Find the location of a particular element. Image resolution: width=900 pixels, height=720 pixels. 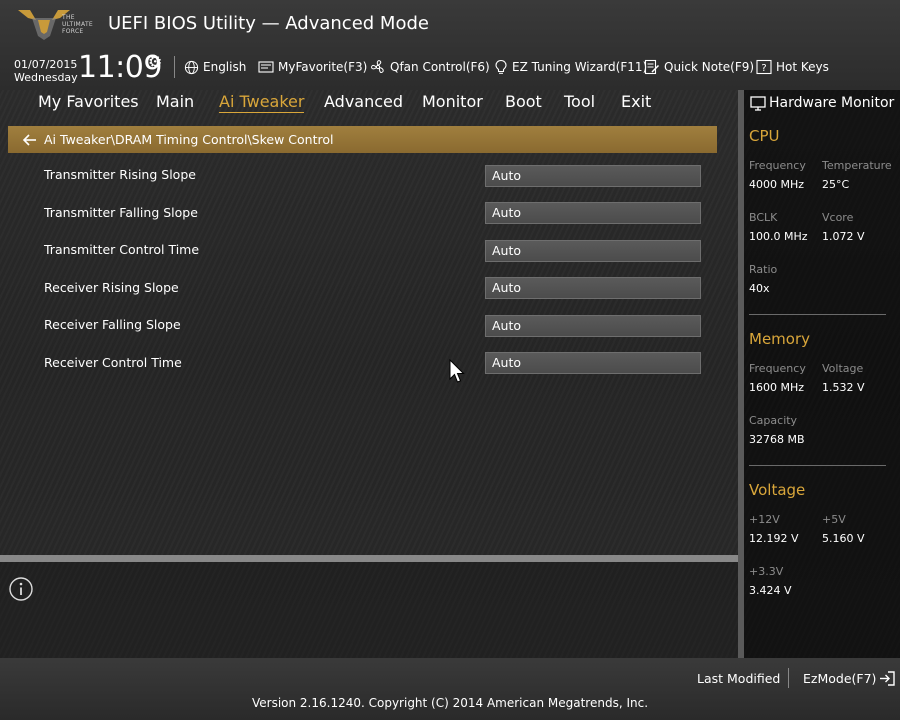

help-icon: ? is located at coordinates (764, 67).